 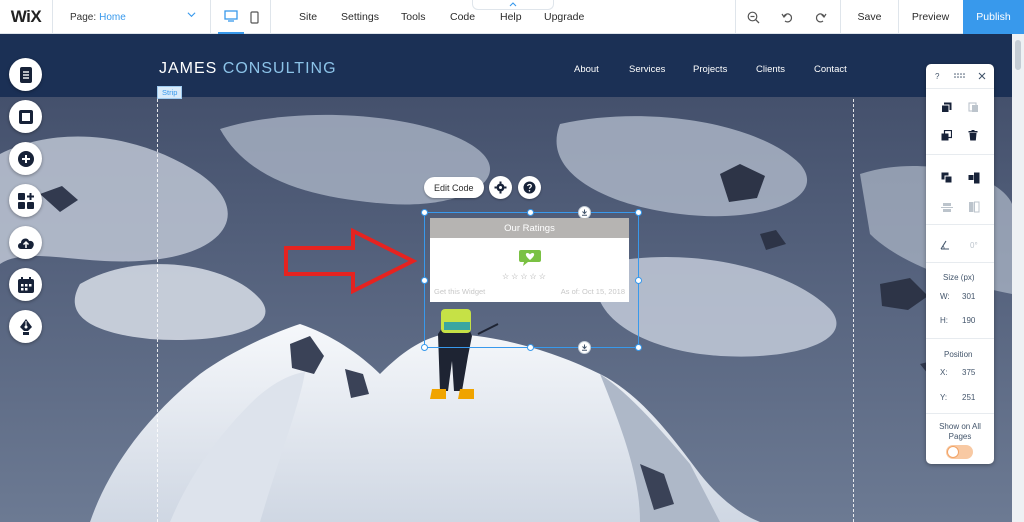 I want to click on page-selector: Page: Home, so click(x=139, y=17).